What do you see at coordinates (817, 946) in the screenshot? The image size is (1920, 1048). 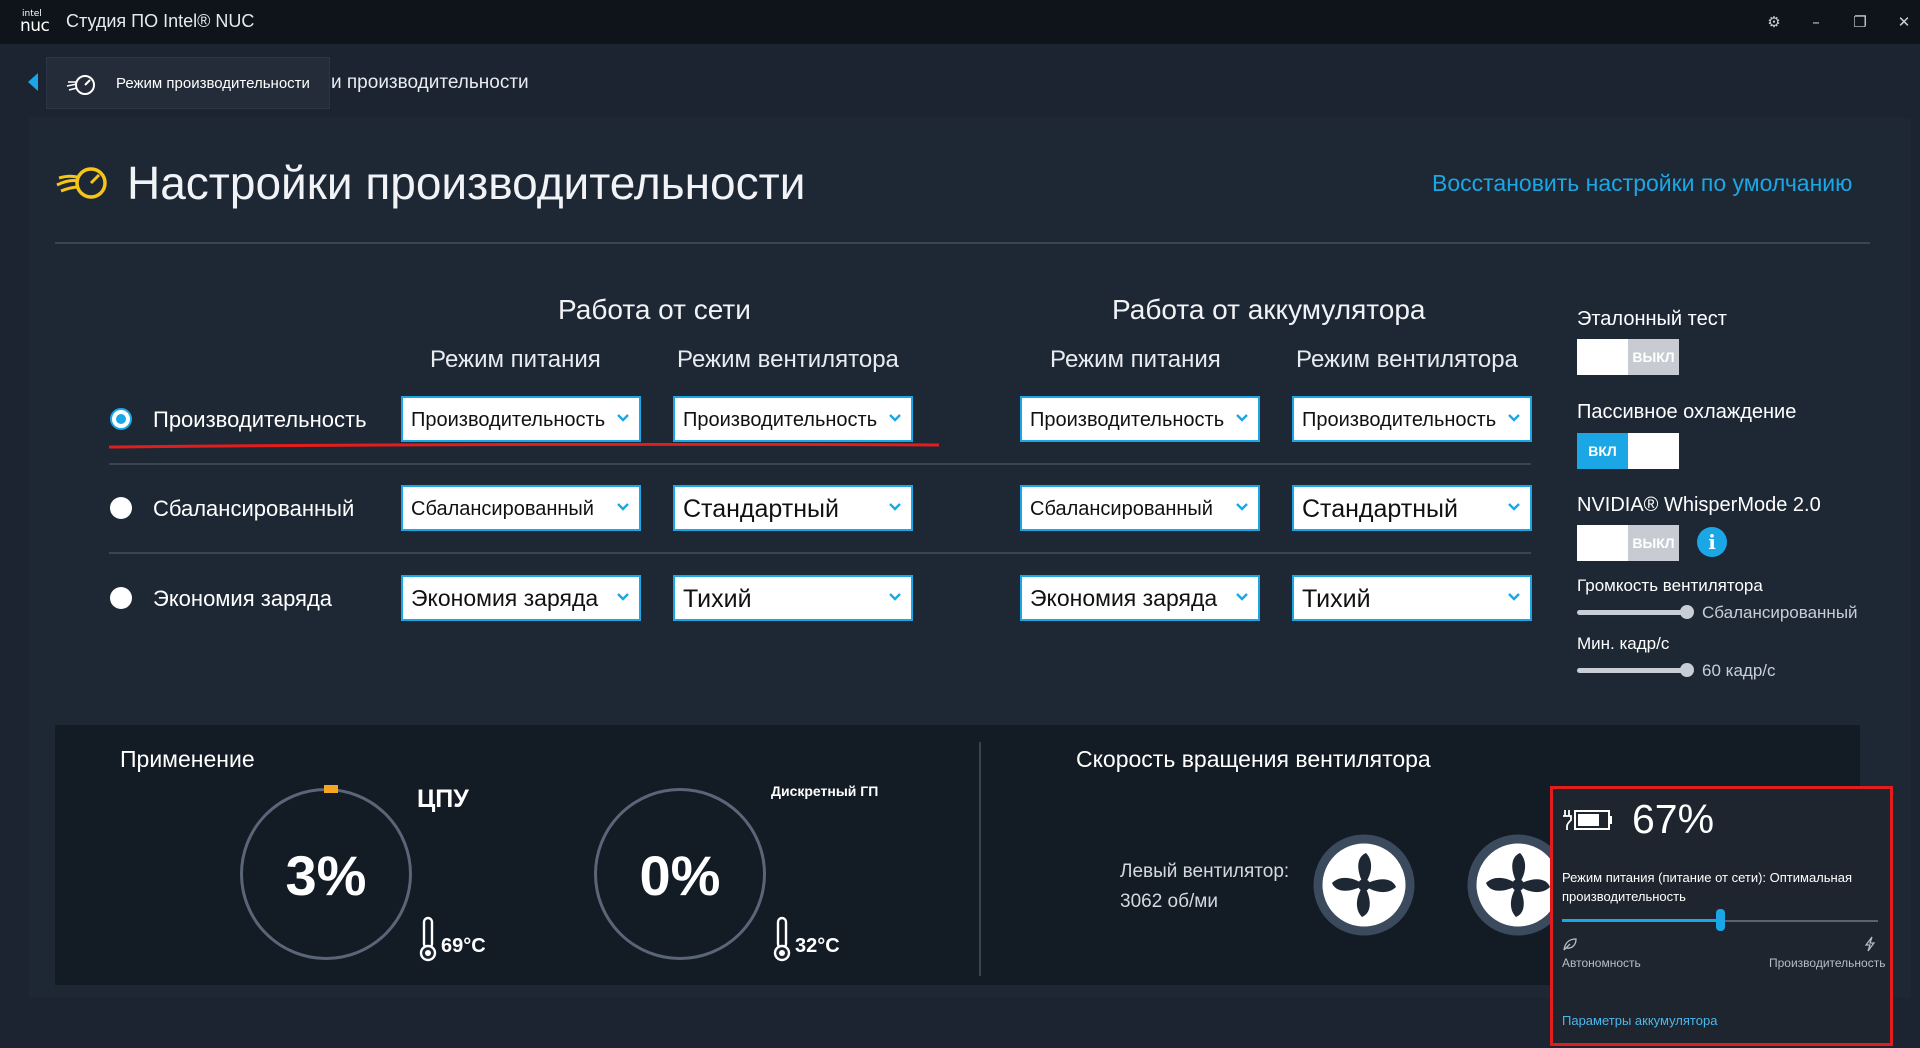 I see `gpu-temperature: 32°C` at bounding box center [817, 946].